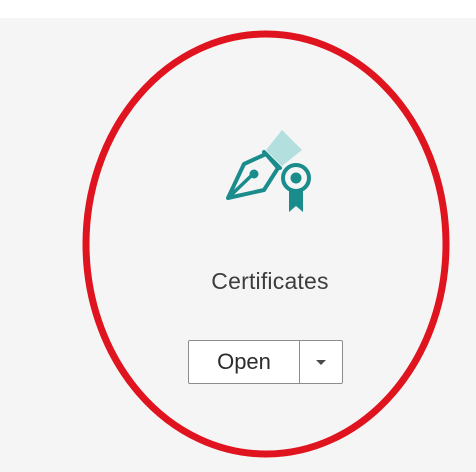 The image size is (476, 472). I want to click on open-button: Open, so click(244, 362).